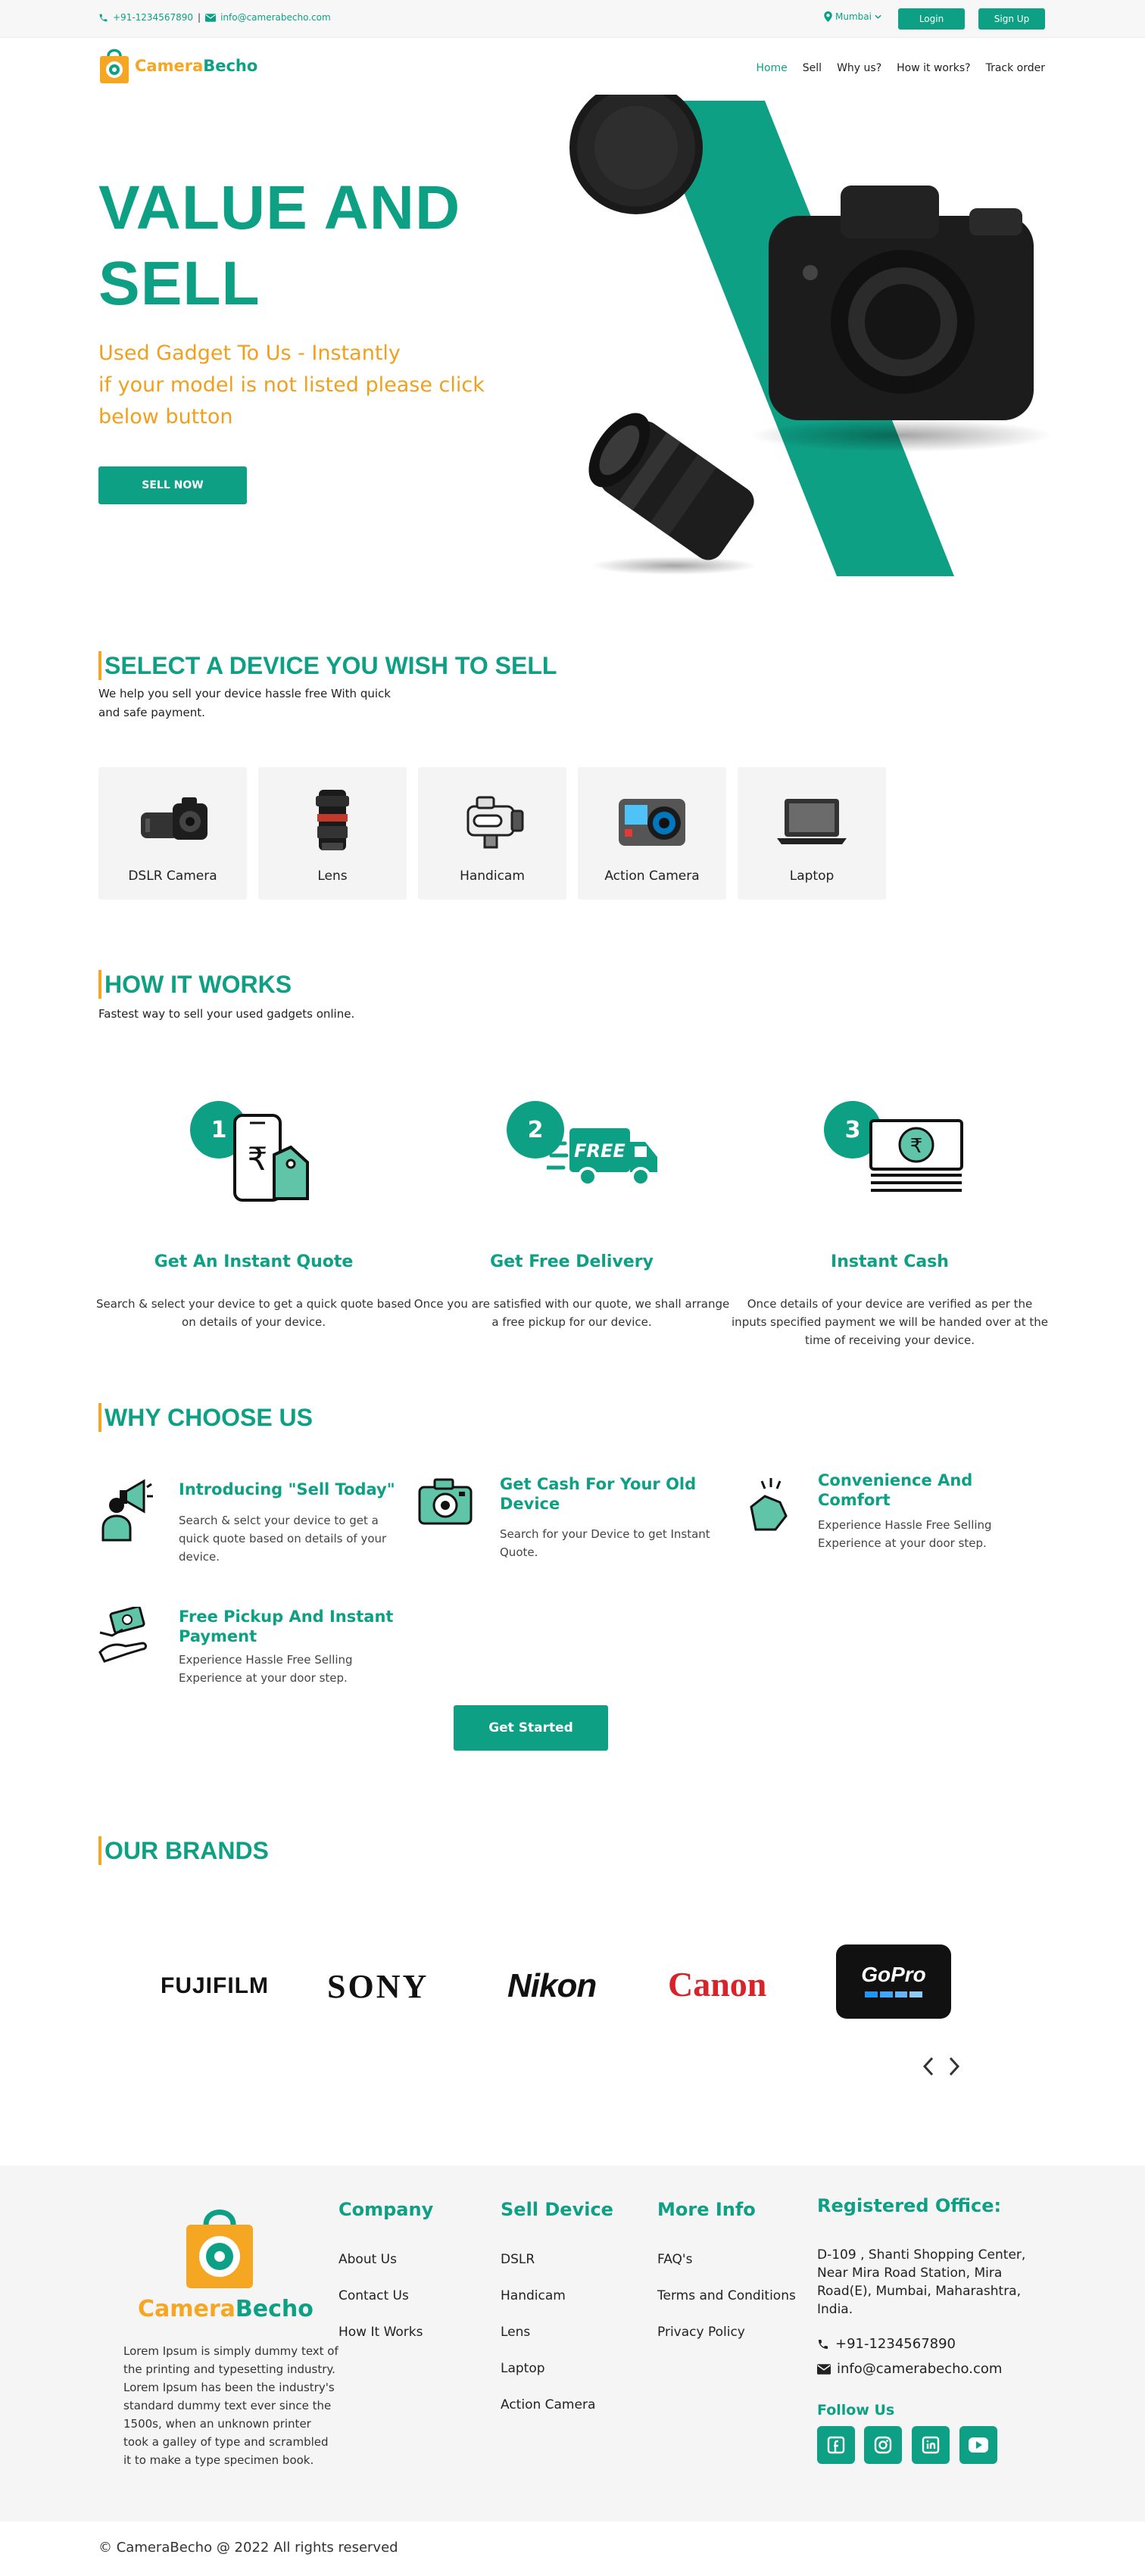  I want to click on select-device-subtitle-line2: and safe payment., so click(152, 712).